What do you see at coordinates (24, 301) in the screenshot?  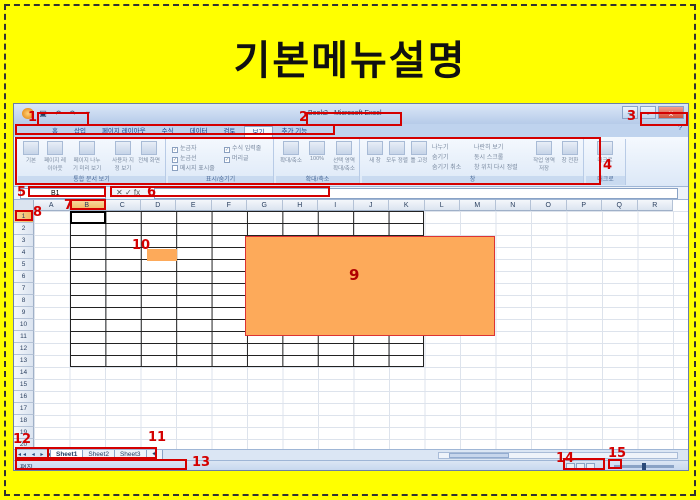 I see `row-header-8: 8` at bounding box center [24, 301].